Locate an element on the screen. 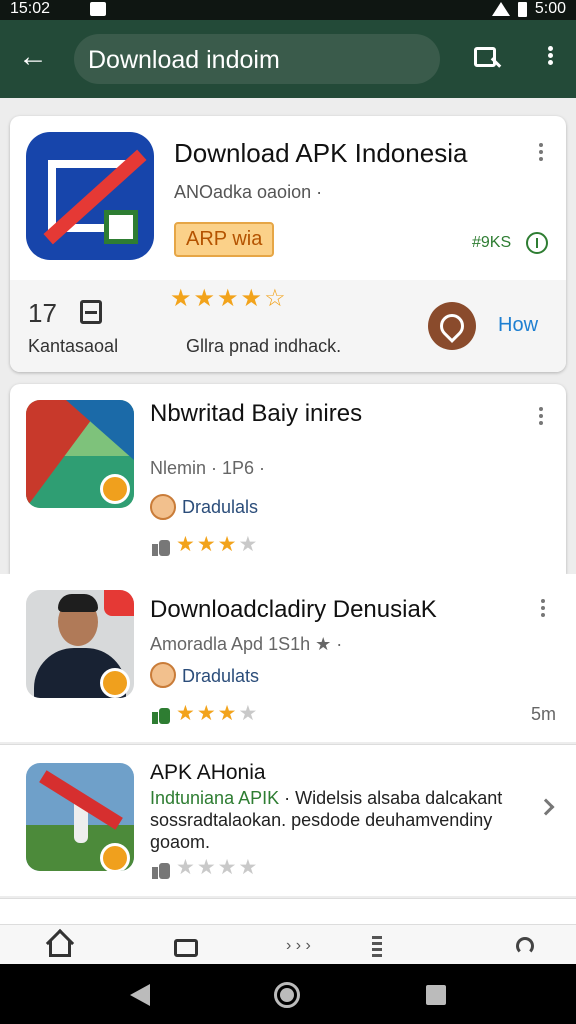 This screenshot has width=576, height=1024. image-search-icon is located at coordinates (487, 59).